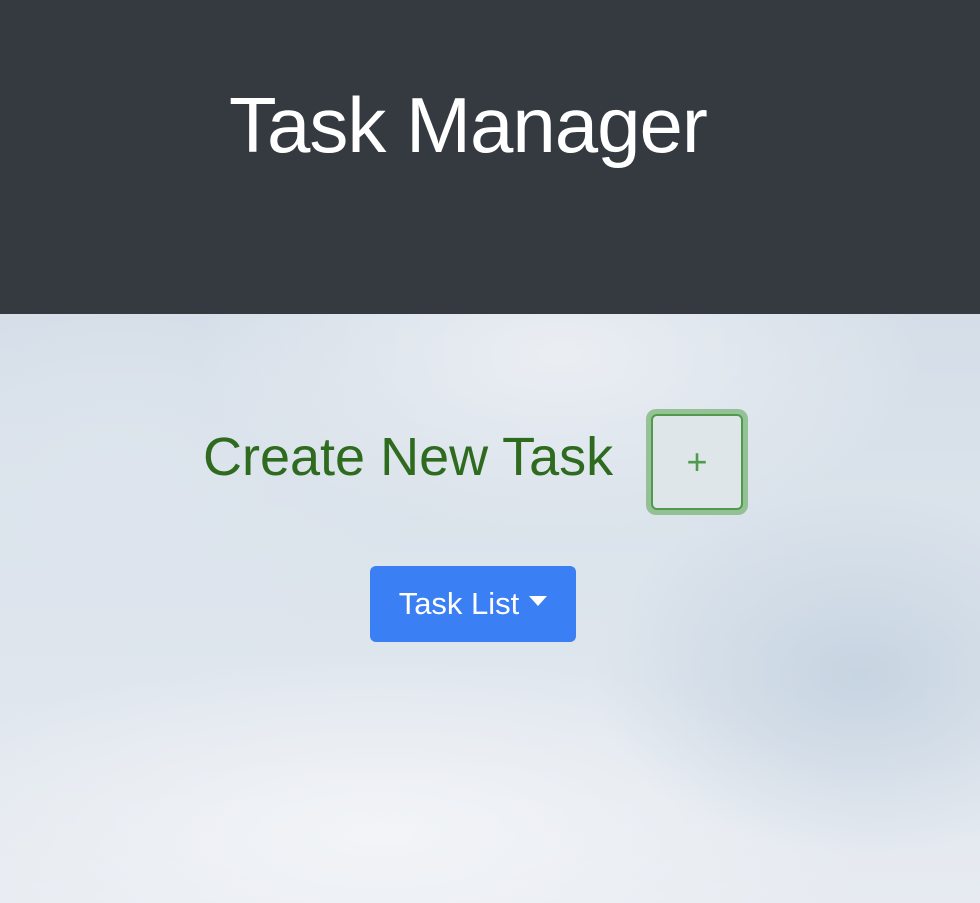 Image resolution: width=980 pixels, height=903 pixels. Describe the element at coordinates (468, 125) in the screenshot. I see `app-title: Task Manager` at that location.